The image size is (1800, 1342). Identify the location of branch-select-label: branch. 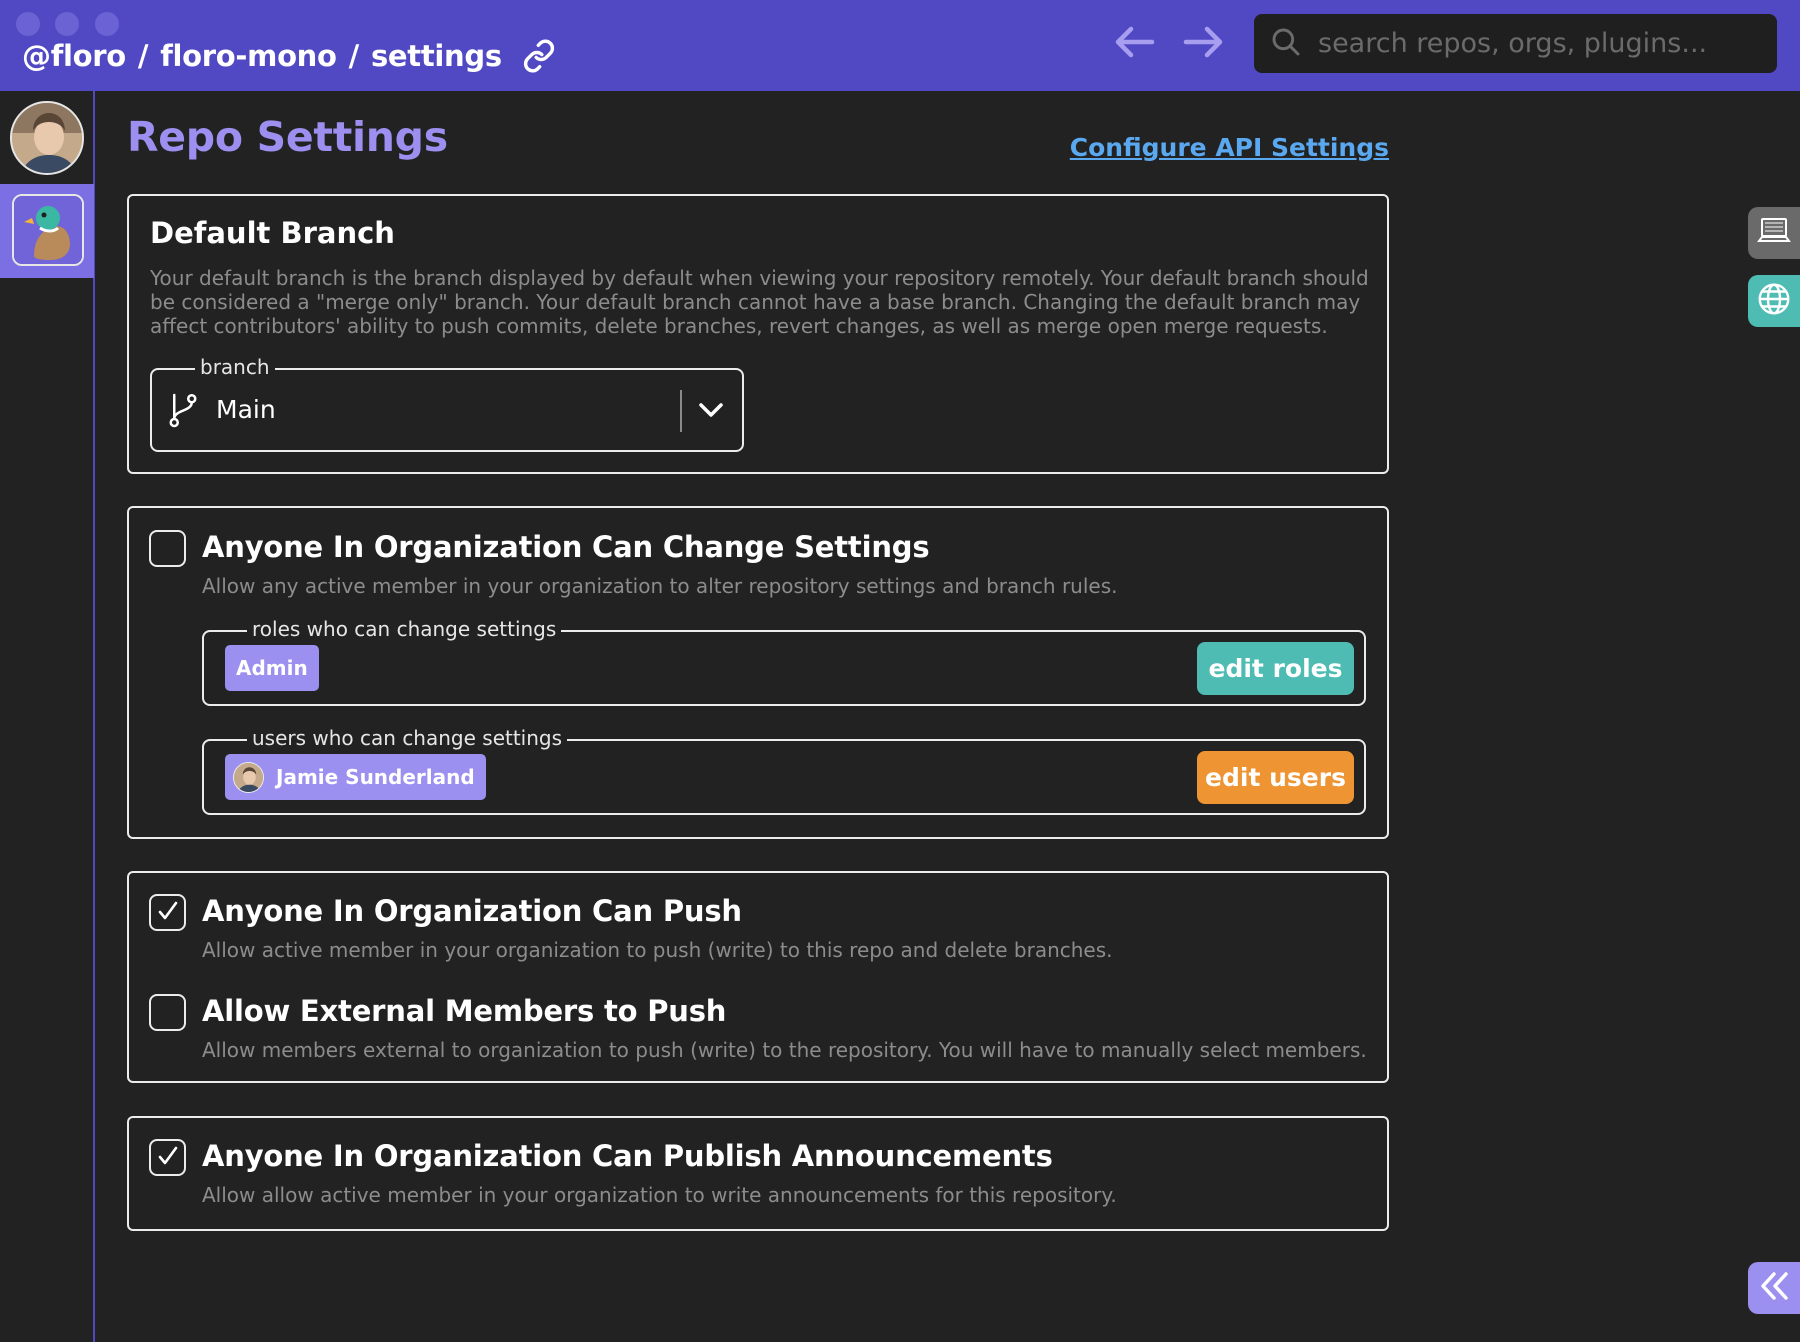
(235, 367).